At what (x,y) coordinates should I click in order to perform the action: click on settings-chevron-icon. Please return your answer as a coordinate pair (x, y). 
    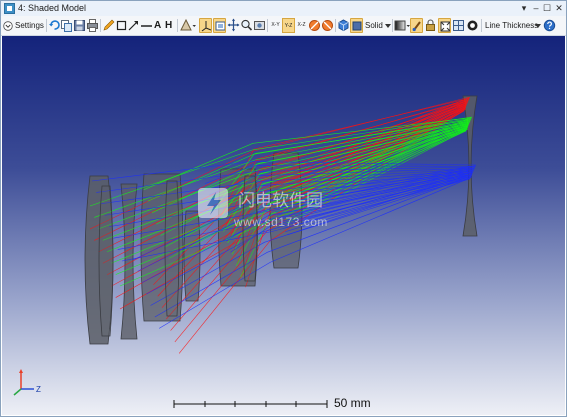
    Looking at the image, I should click on (8, 26).